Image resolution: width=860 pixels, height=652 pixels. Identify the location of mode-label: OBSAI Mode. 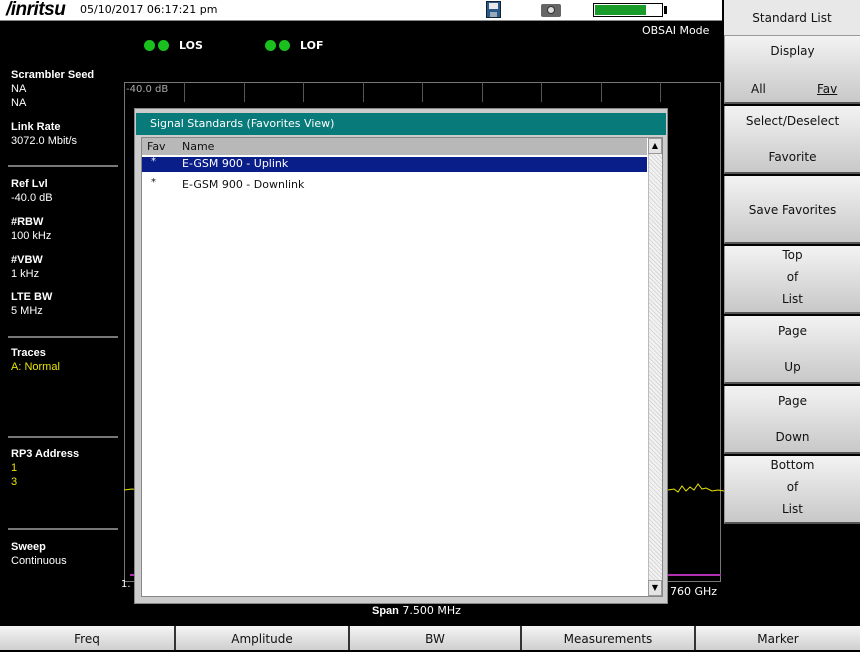
(676, 30).